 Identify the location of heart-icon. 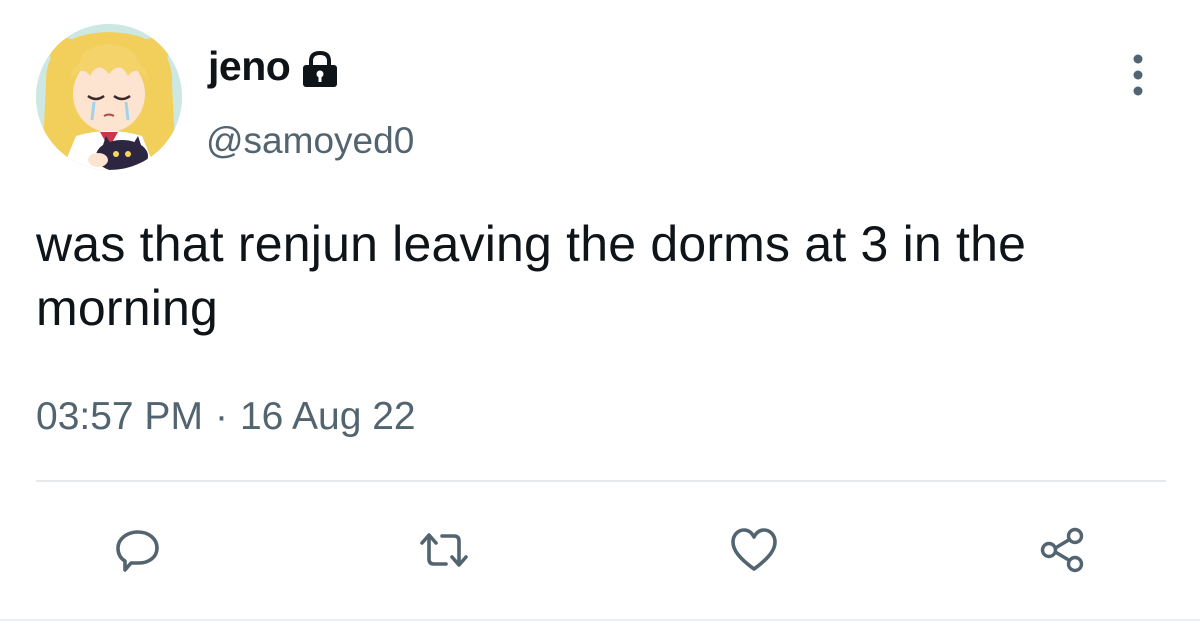
(754, 549).